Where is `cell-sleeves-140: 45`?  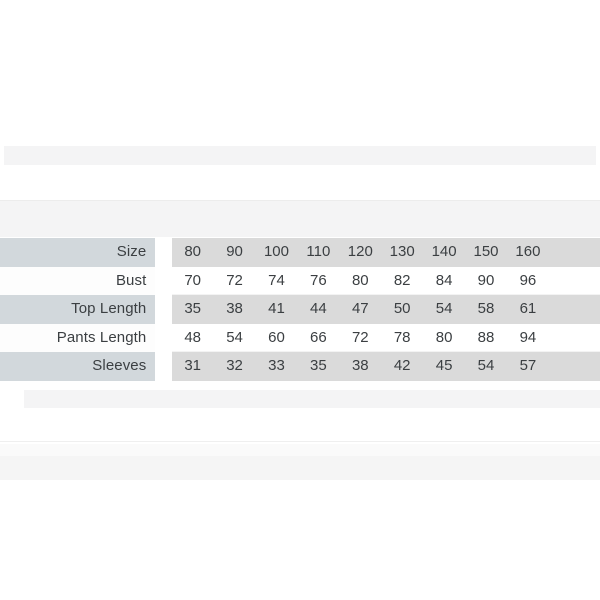
cell-sleeves-140: 45 is located at coordinates (444, 366).